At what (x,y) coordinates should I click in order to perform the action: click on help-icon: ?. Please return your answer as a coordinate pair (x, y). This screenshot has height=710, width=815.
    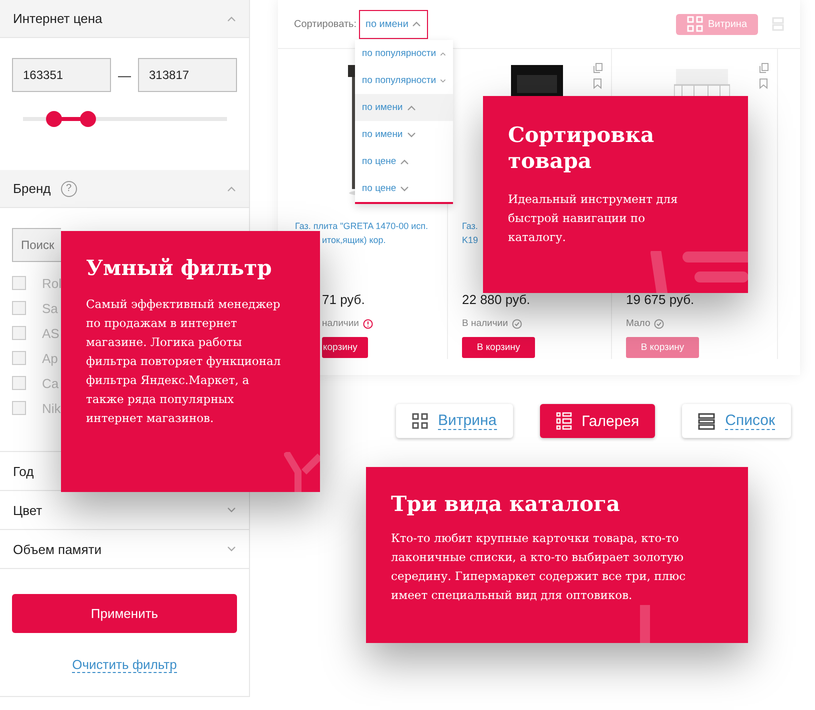
    Looking at the image, I should click on (68, 188).